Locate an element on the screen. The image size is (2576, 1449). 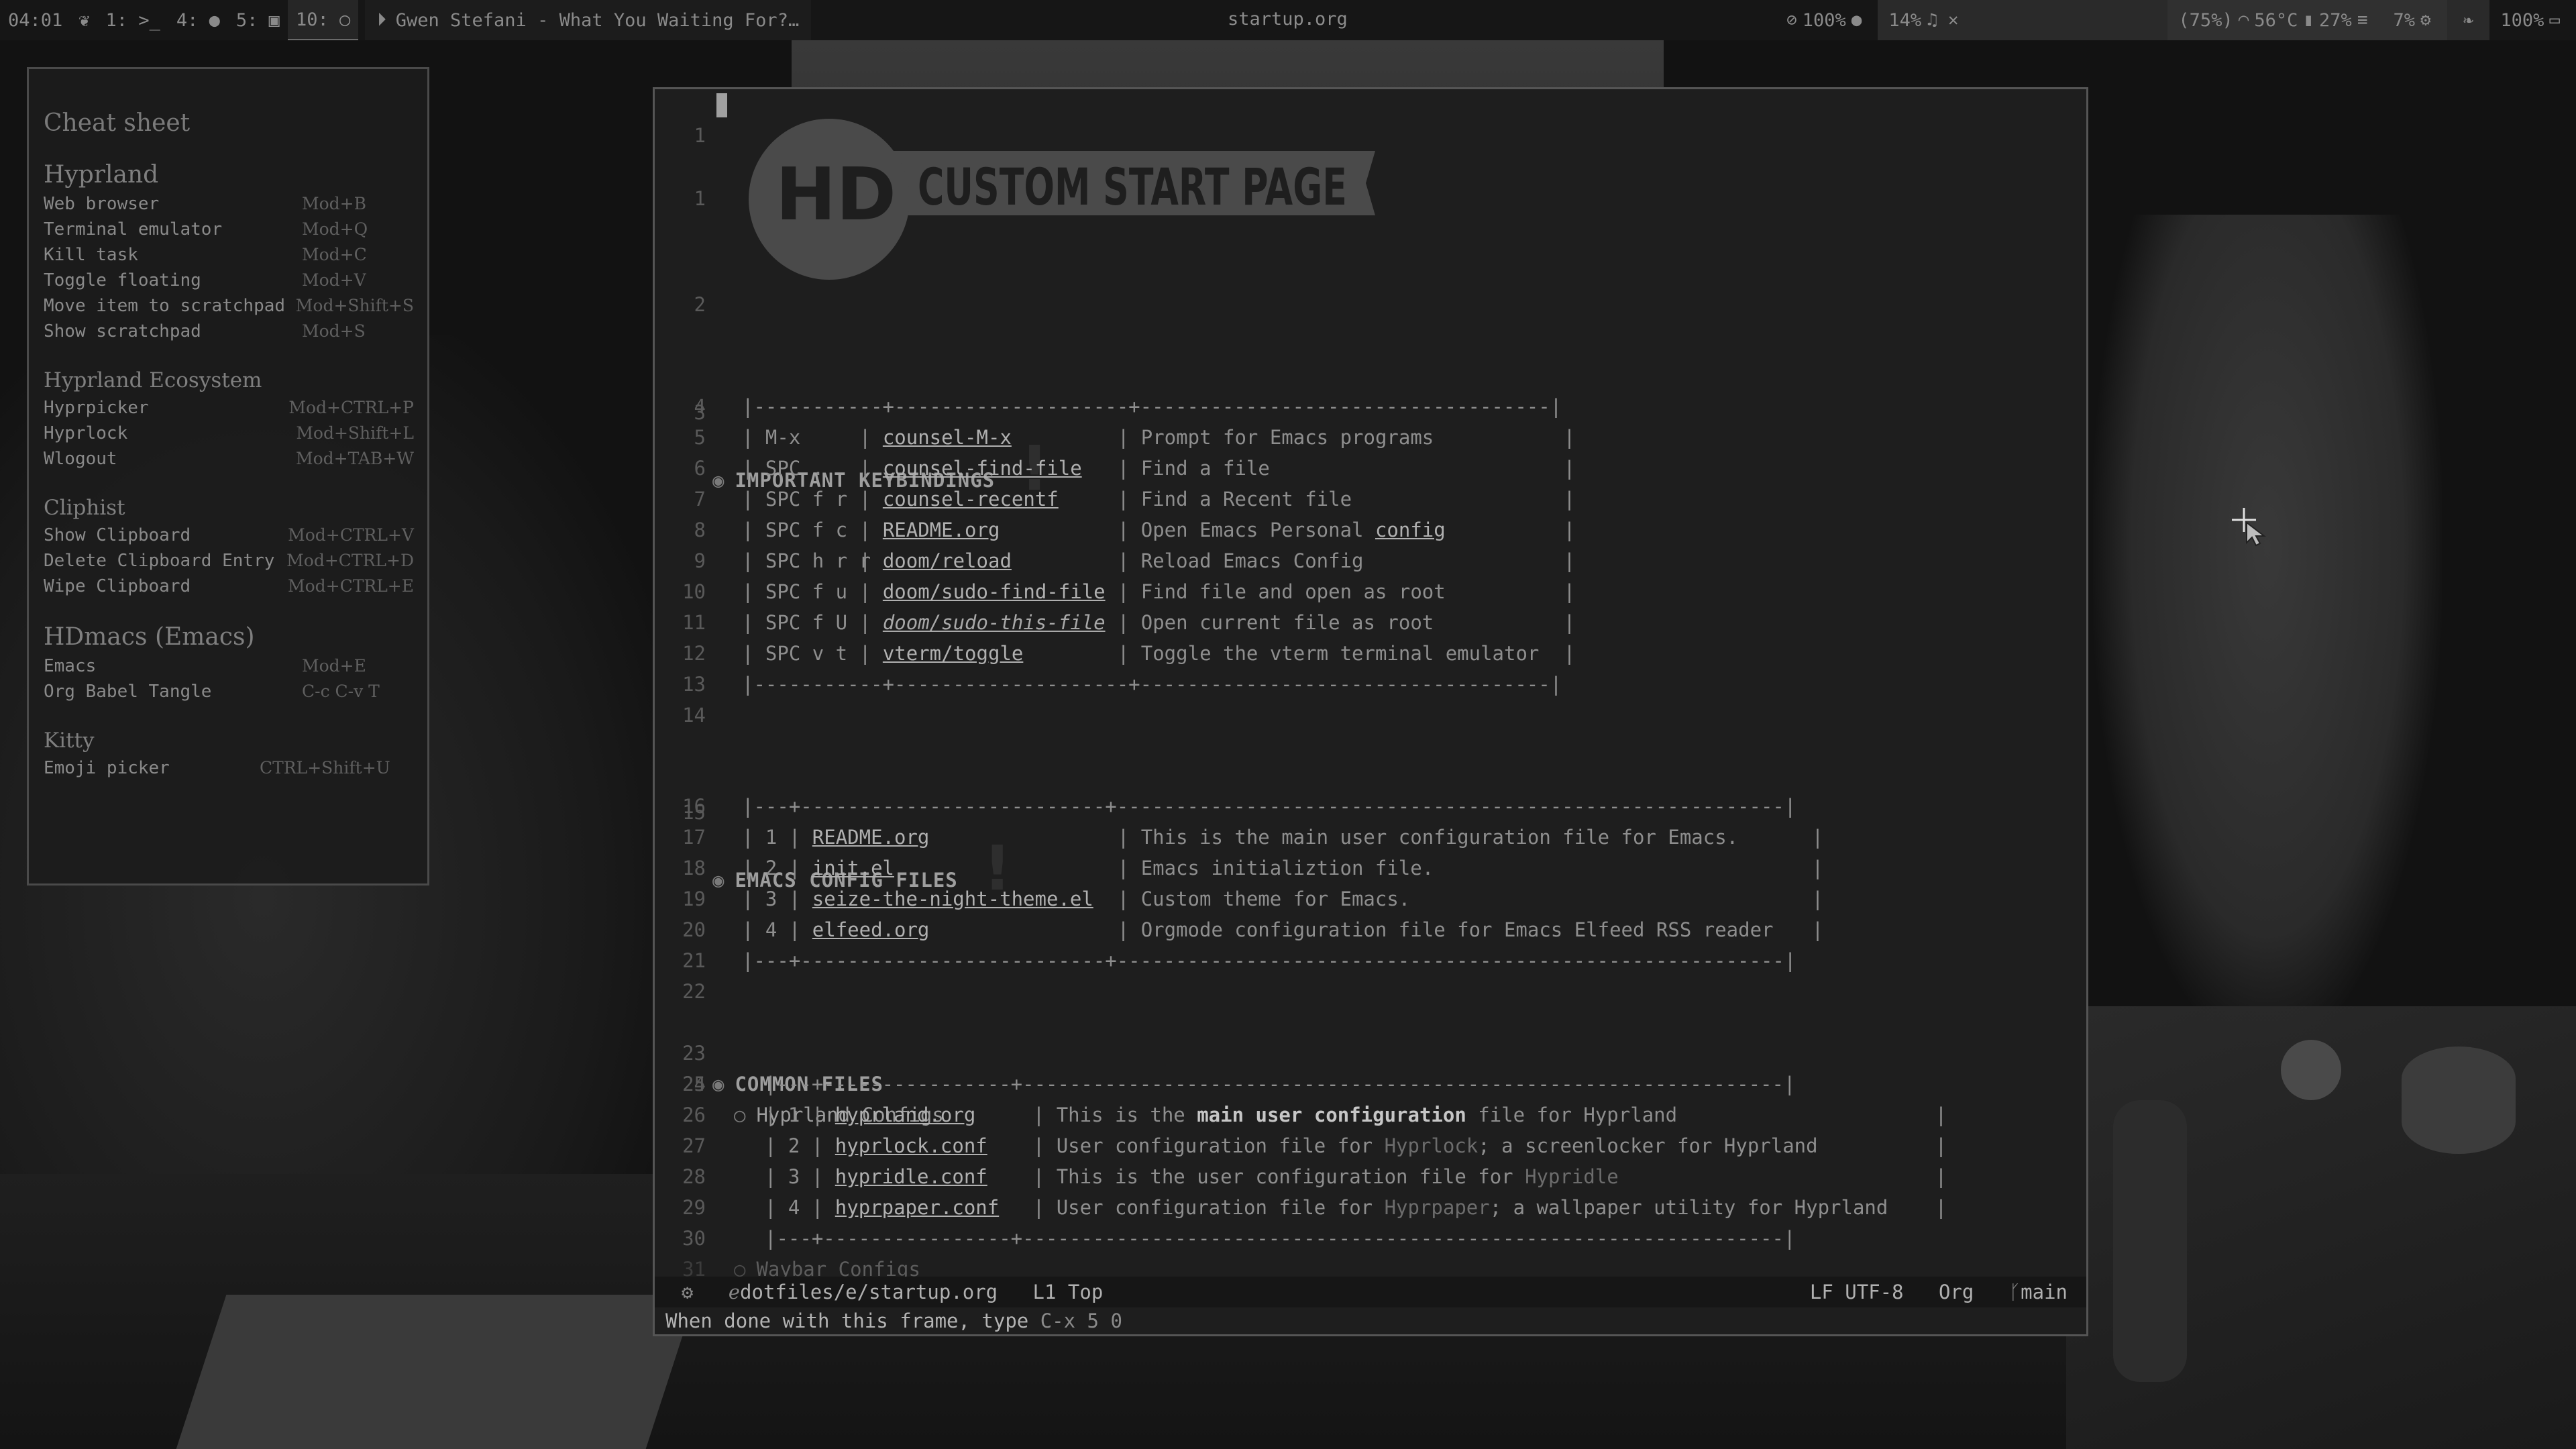
file-link: init.el is located at coordinates (853, 868).